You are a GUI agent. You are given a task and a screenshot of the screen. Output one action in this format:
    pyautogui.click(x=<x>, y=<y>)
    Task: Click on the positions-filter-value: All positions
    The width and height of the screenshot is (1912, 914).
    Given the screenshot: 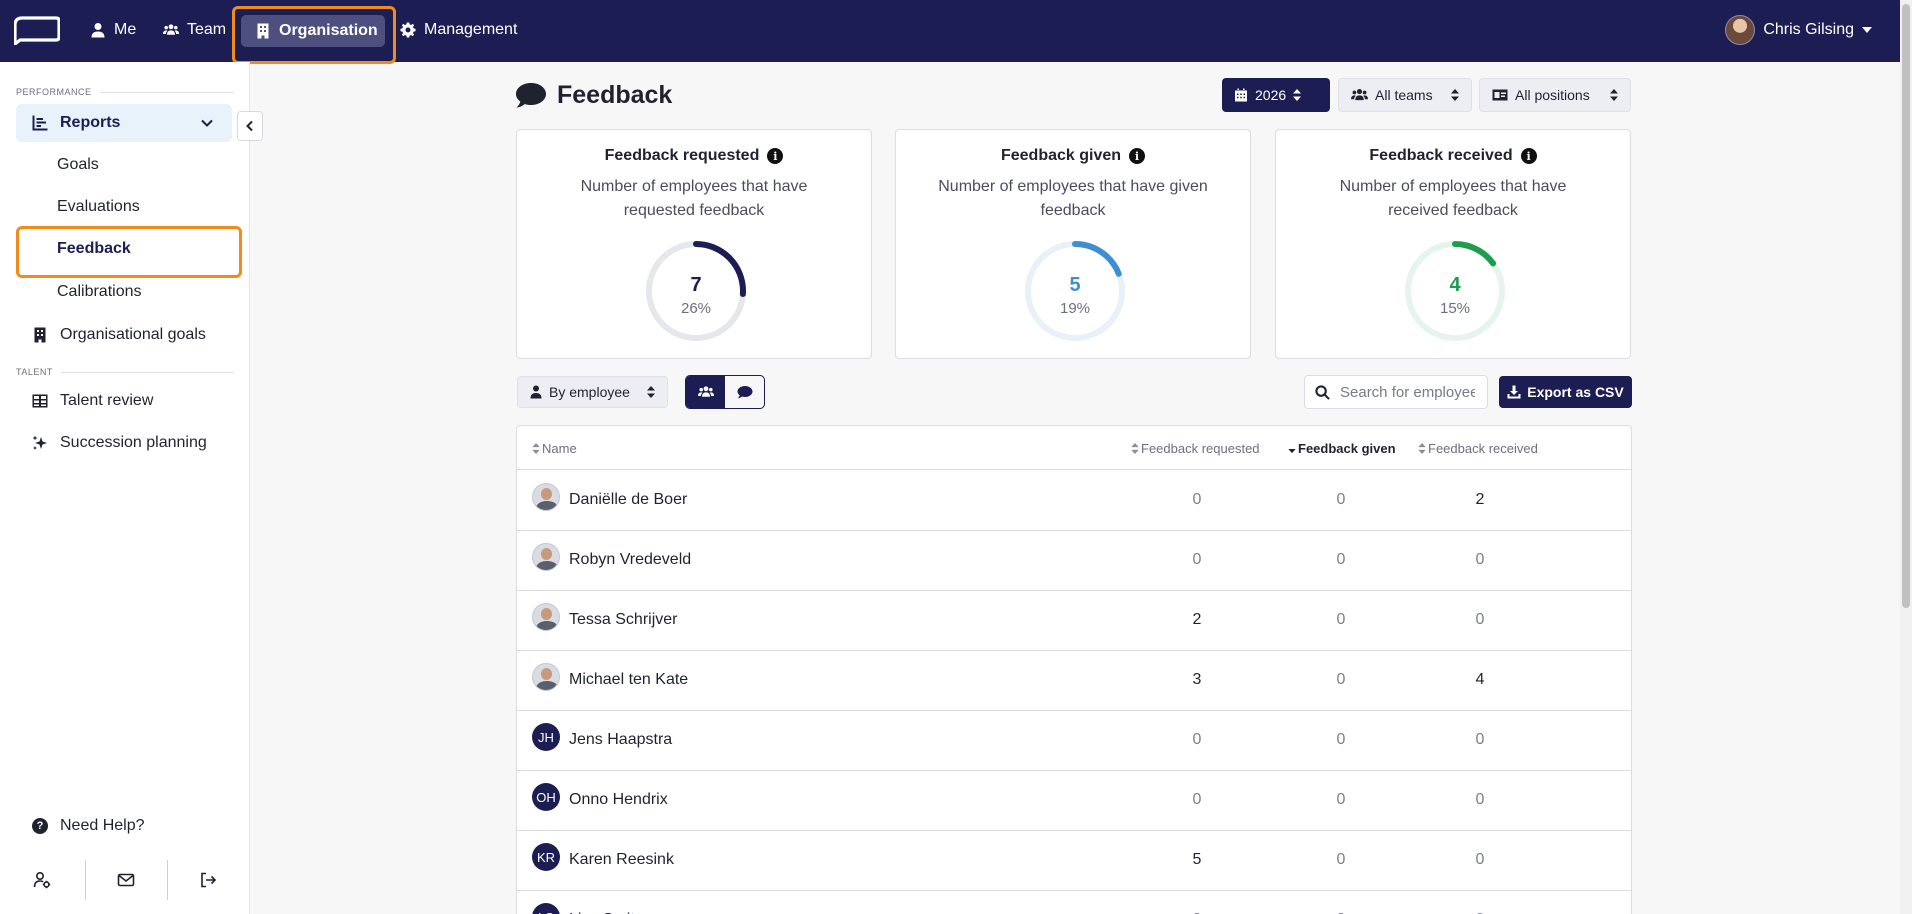 What is the action you would take?
    pyautogui.click(x=1552, y=95)
    